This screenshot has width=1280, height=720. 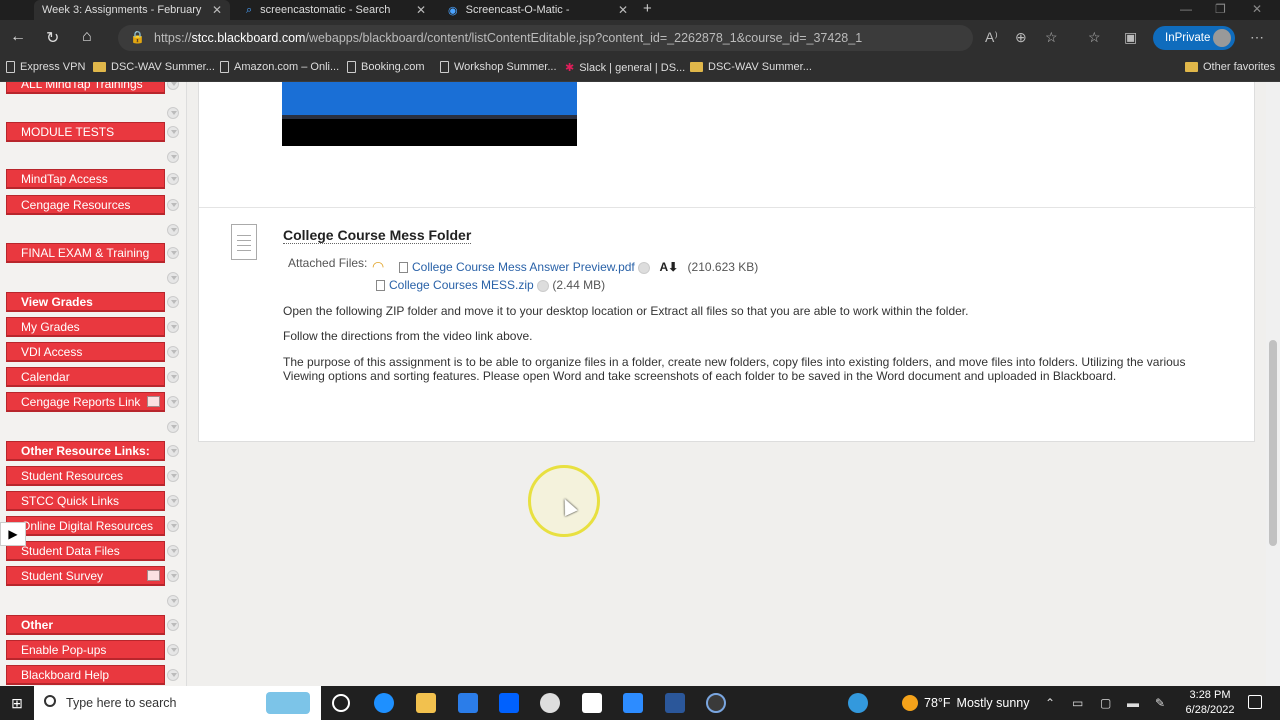 I want to click on menu-all-mindtap-trainings: ALL MindTap Trainings, so click(x=85, y=88).